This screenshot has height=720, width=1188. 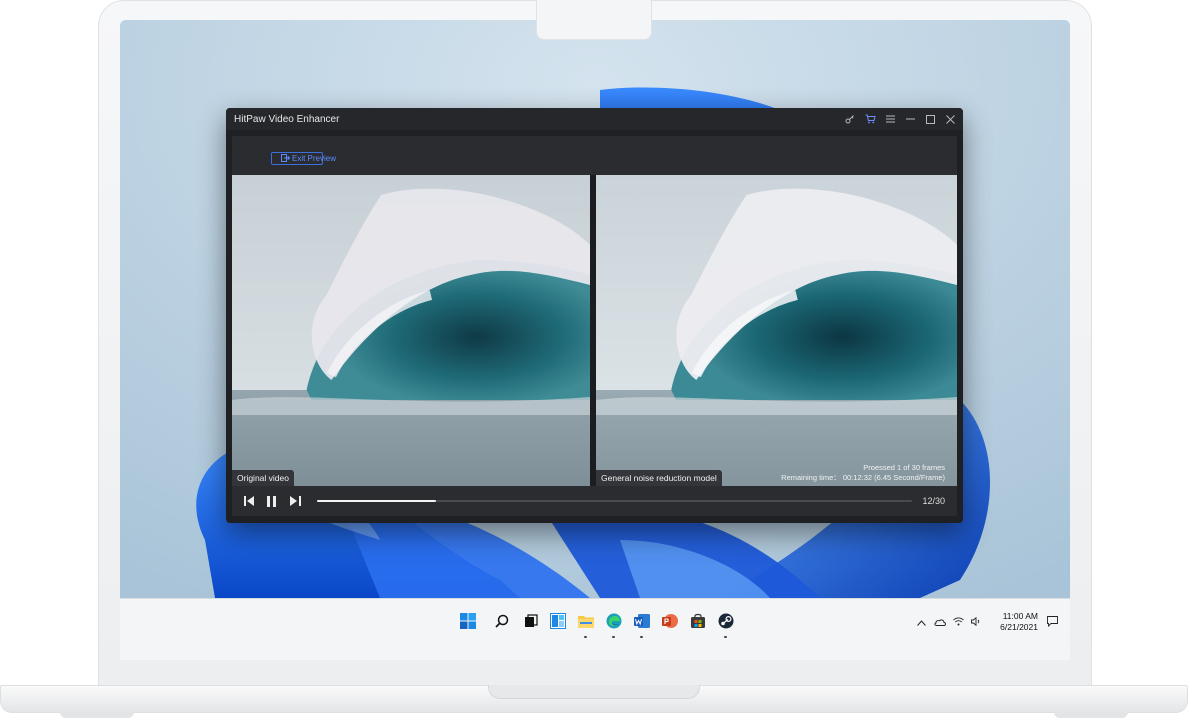 What do you see at coordinates (950, 119) in the screenshot?
I see `close-icon` at bounding box center [950, 119].